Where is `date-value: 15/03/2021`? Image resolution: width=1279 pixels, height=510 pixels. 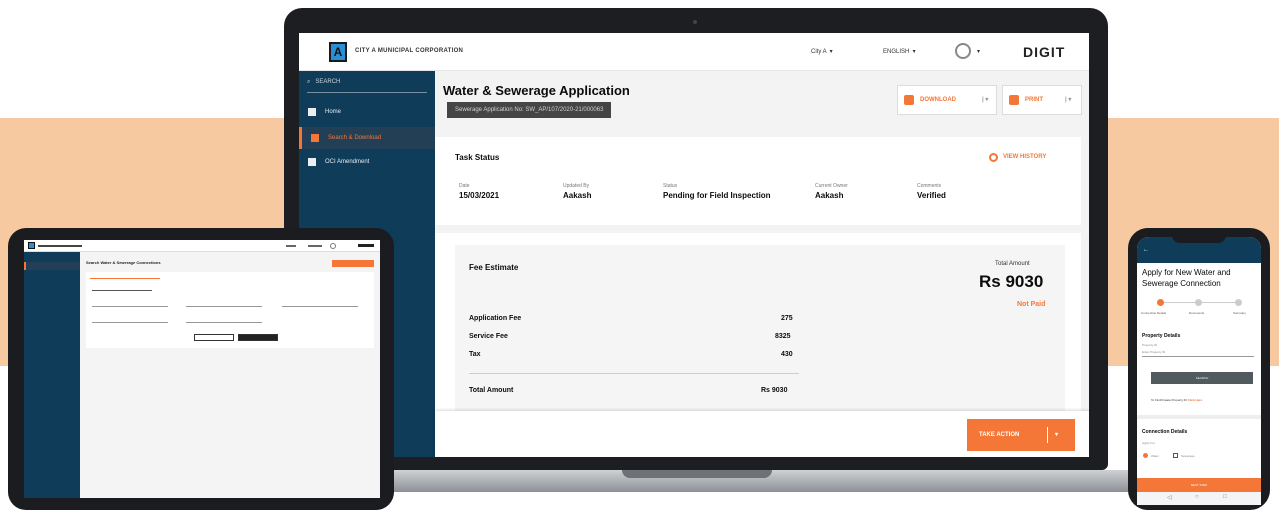
date-value: 15/03/2021 is located at coordinates (479, 195).